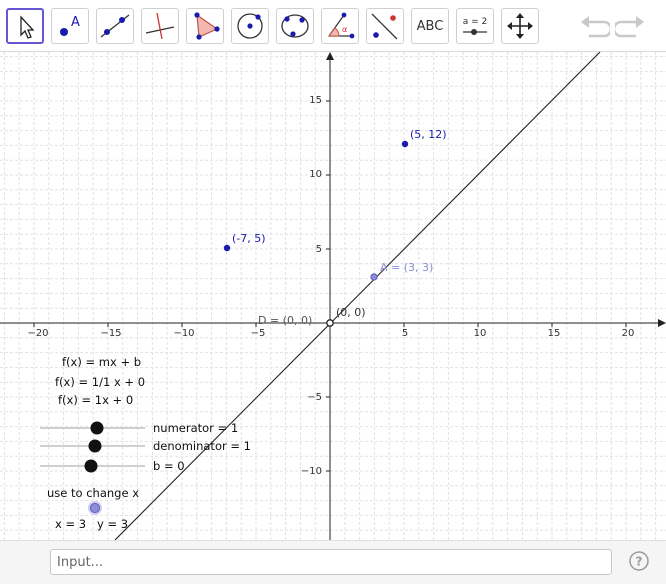 The height and width of the screenshot is (584, 666). What do you see at coordinates (249, 238) in the screenshot?
I see `point-neg7-5-label: (-7, 5)` at bounding box center [249, 238].